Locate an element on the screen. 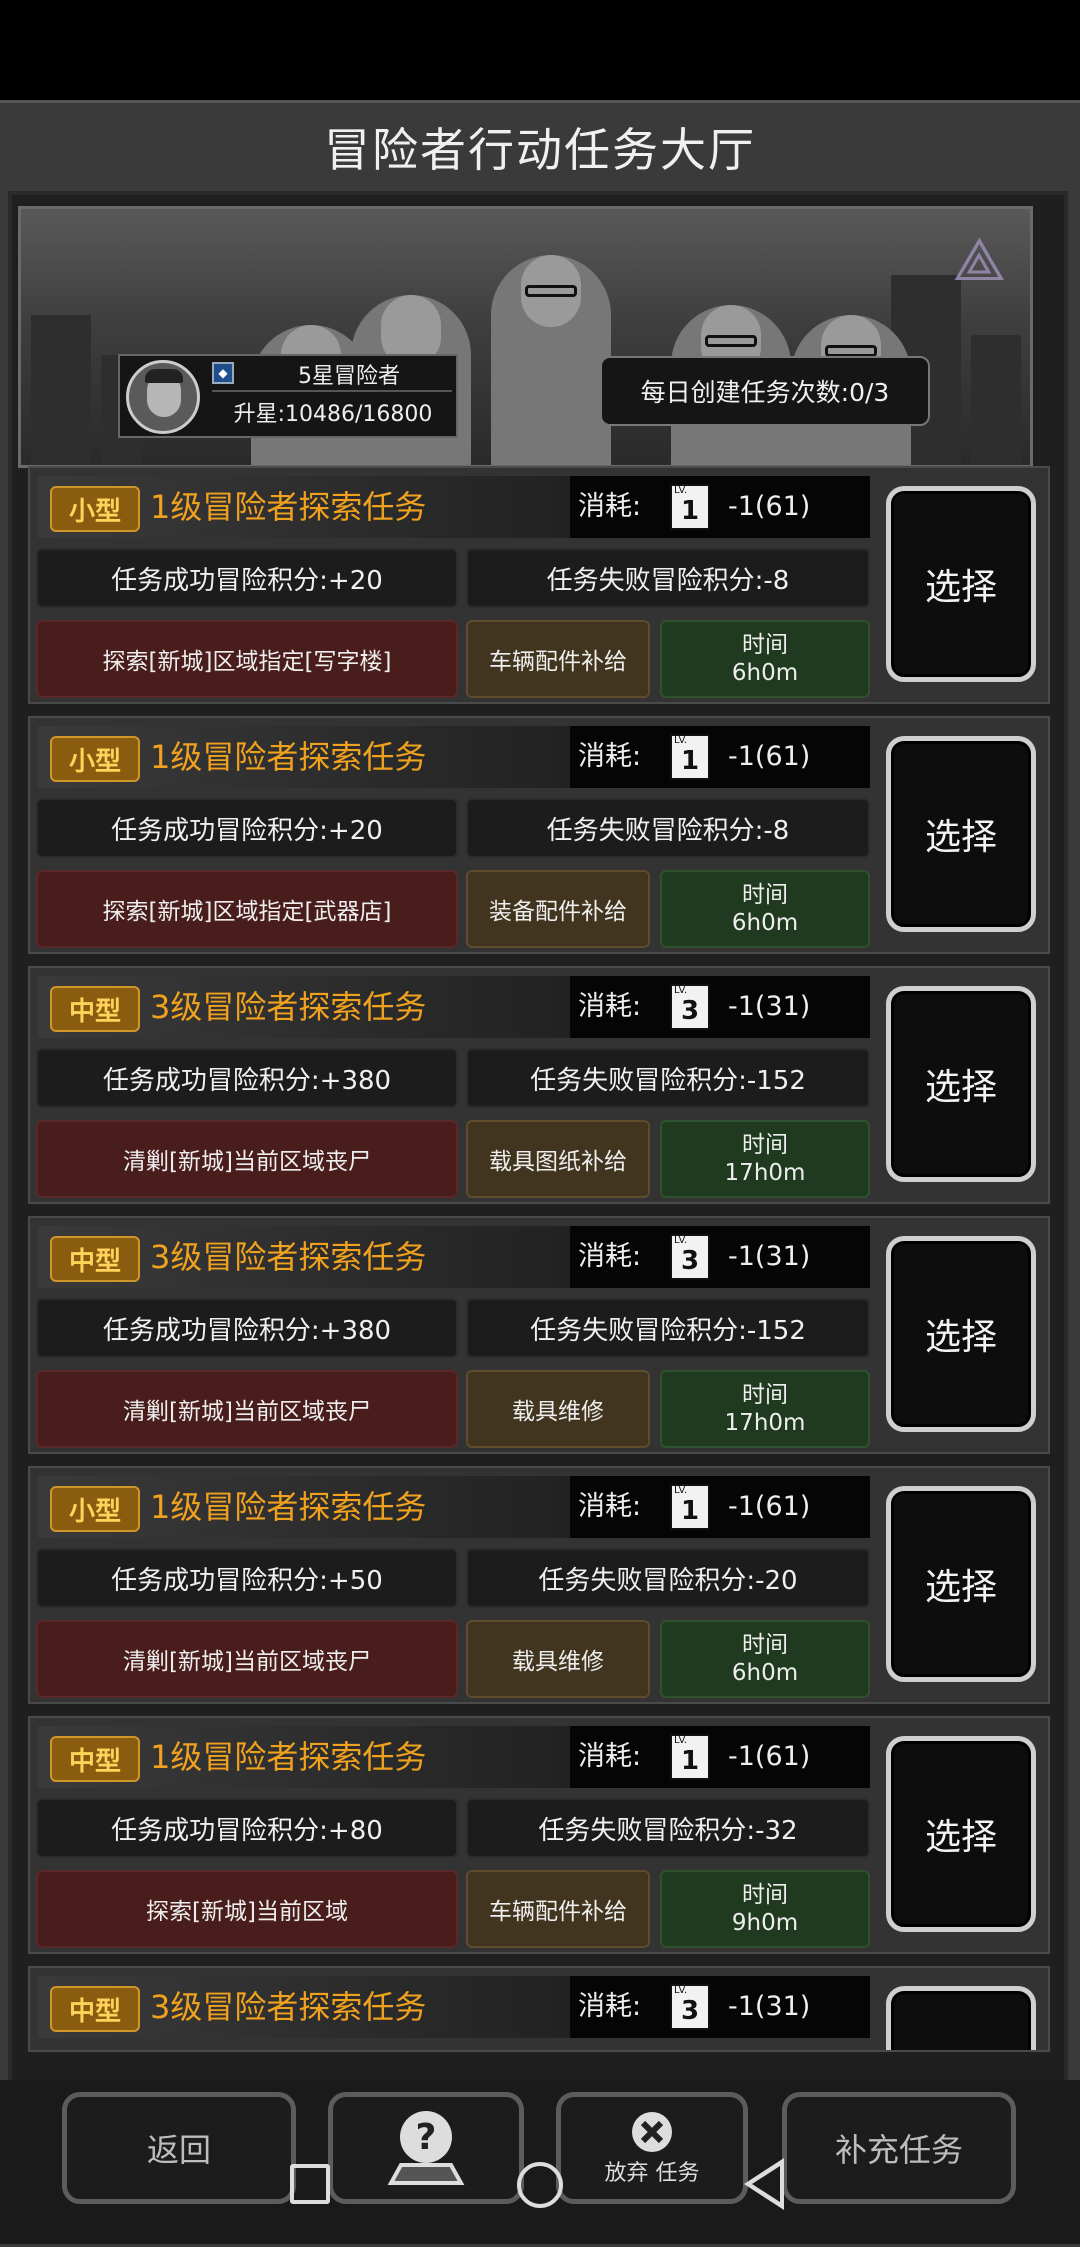  select-task-button is located at coordinates (961, 2018).